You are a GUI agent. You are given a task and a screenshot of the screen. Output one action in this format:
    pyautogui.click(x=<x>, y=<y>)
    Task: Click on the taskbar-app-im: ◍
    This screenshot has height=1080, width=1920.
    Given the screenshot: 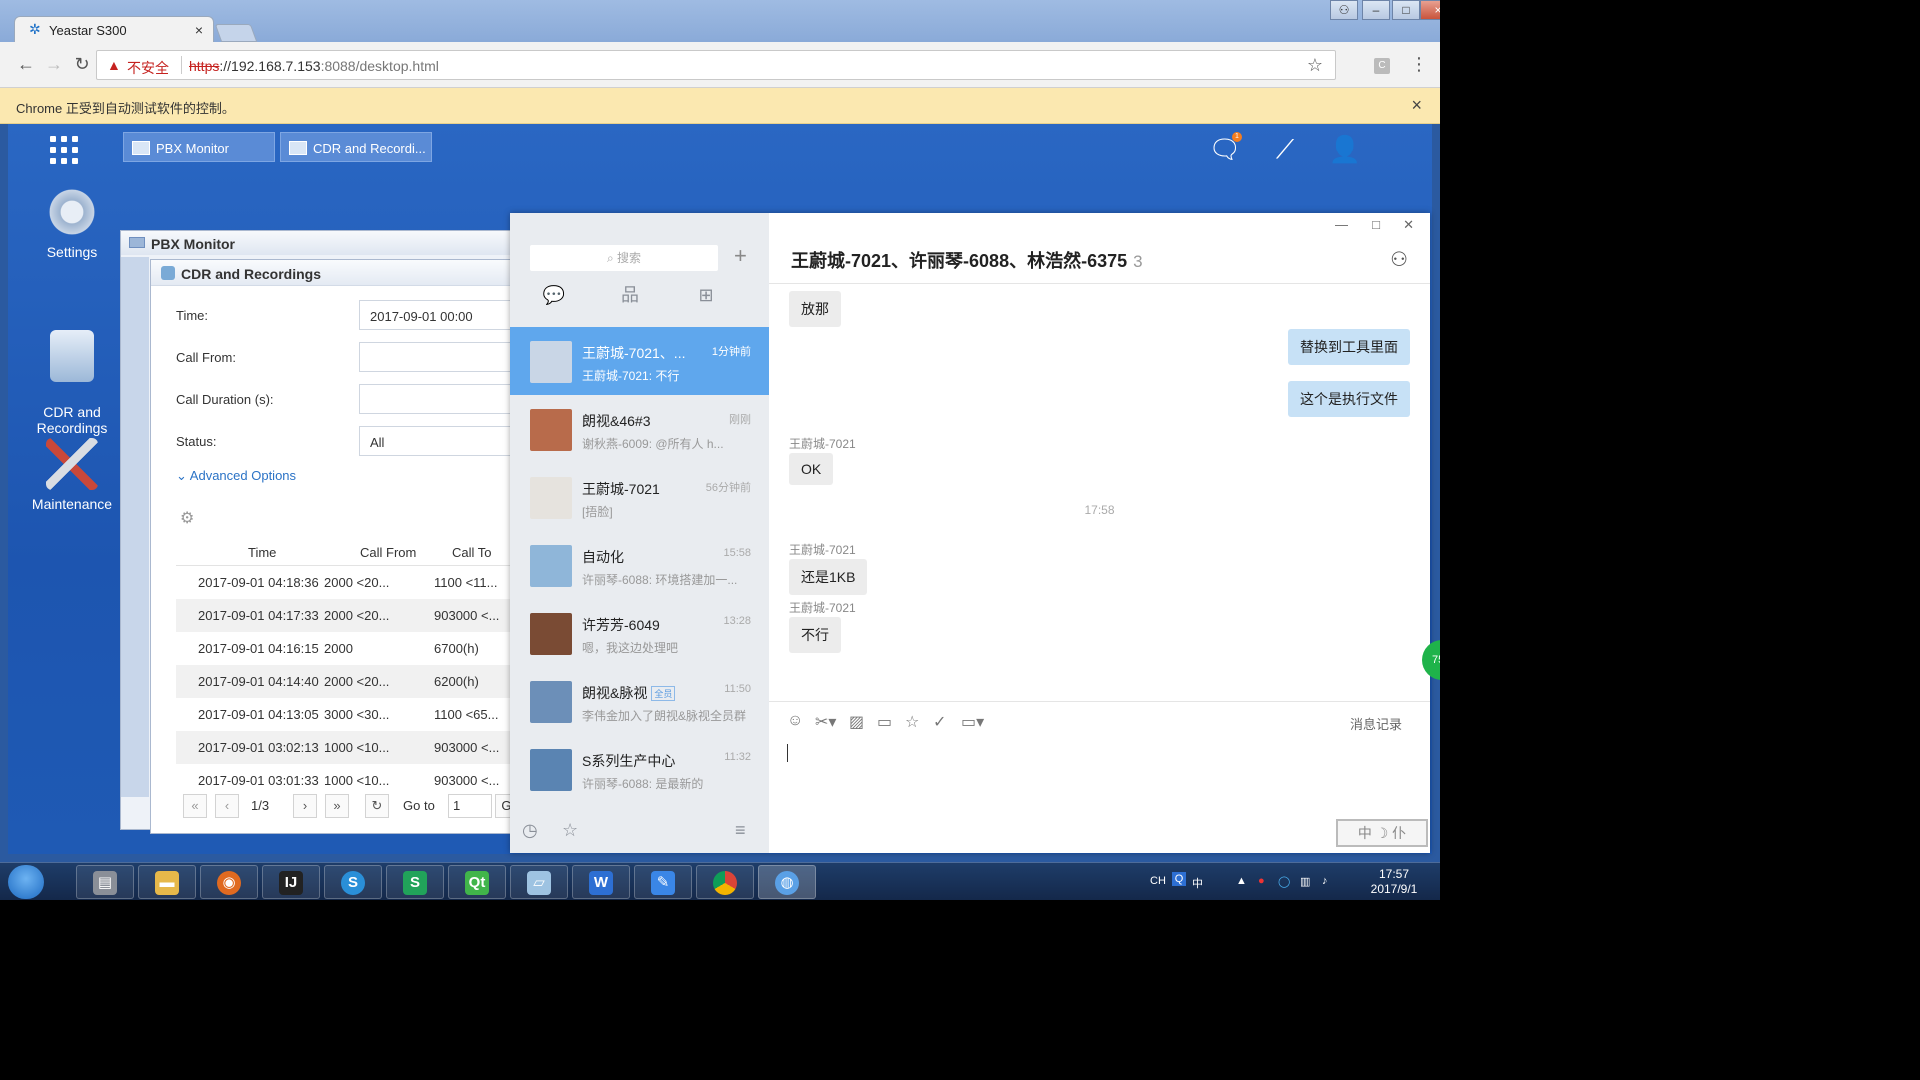 What is the action you would take?
    pyautogui.click(x=787, y=882)
    